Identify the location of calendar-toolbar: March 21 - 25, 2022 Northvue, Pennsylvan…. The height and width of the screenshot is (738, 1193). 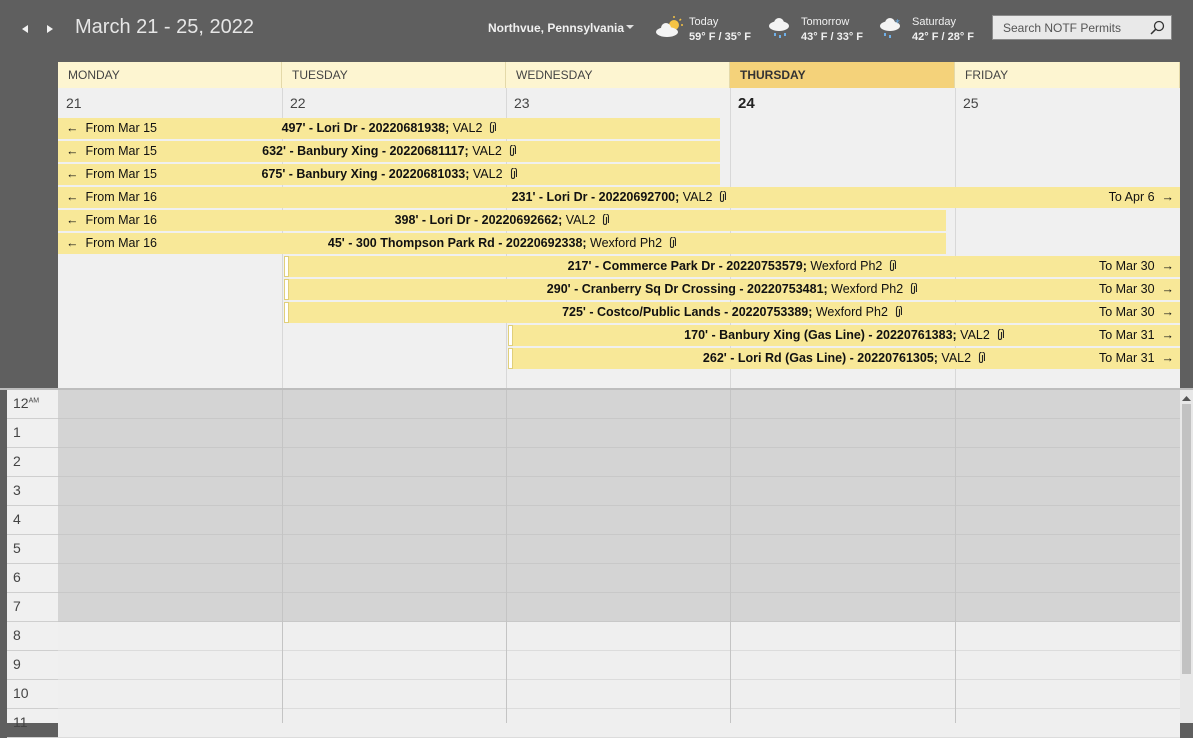
(596, 31).